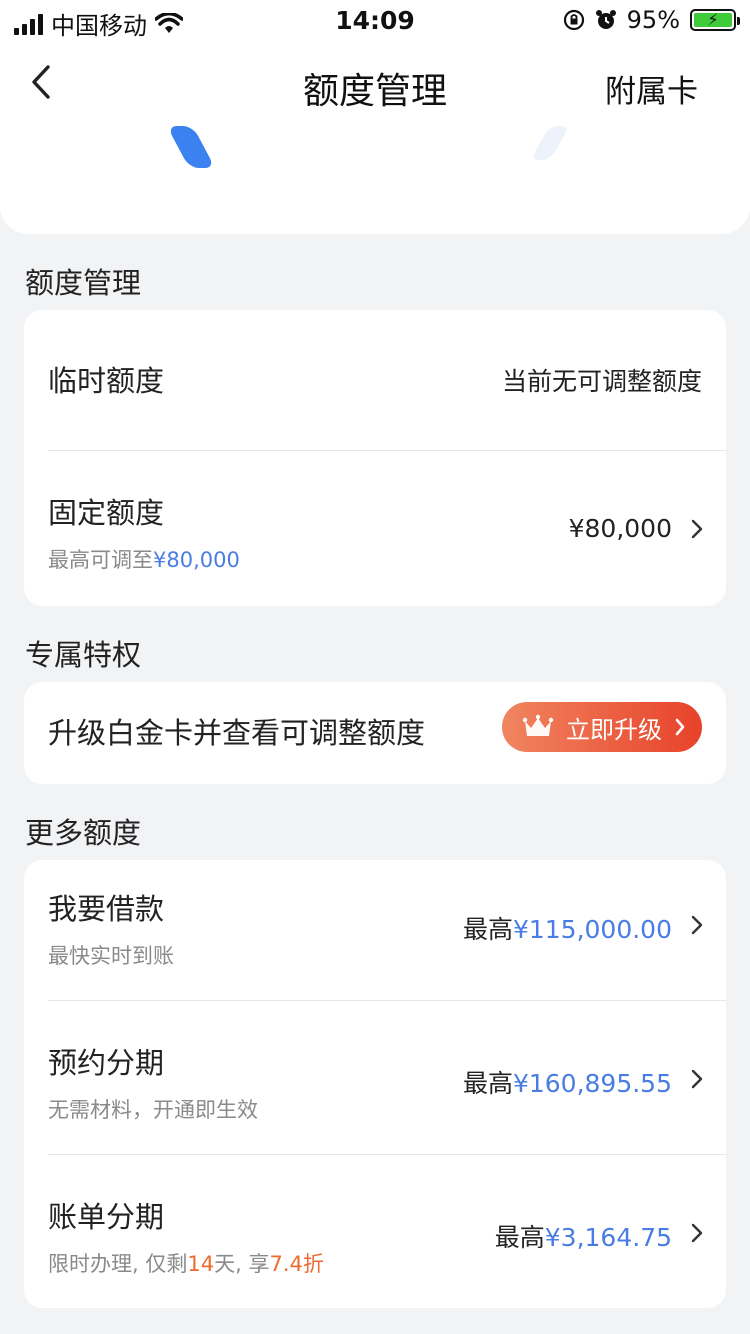 The height and width of the screenshot is (1334, 750). What do you see at coordinates (487, 1083) in the screenshot?
I see `installment-booking-amount-prefix: 最高` at bounding box center [487, 1083].